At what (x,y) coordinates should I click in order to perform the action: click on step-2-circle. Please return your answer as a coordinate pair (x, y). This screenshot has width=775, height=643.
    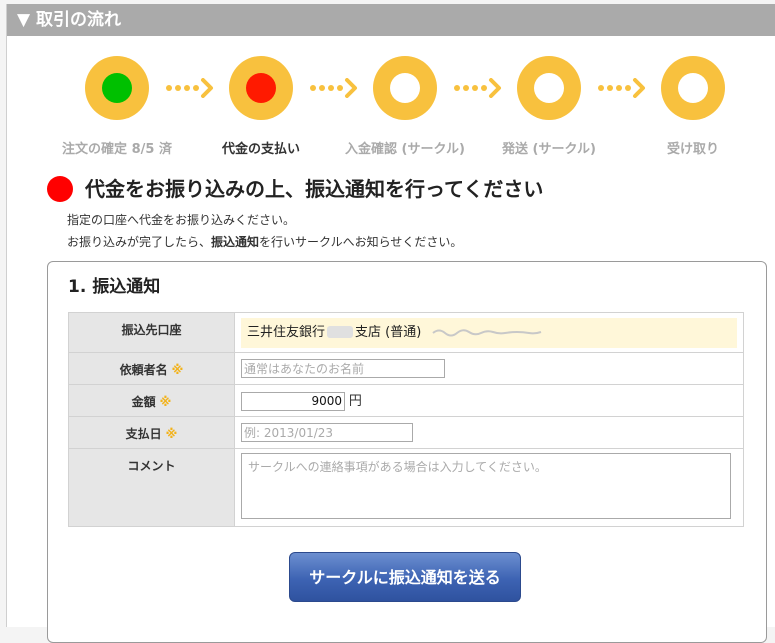
    Looking at the image, I should click on (261, 88).